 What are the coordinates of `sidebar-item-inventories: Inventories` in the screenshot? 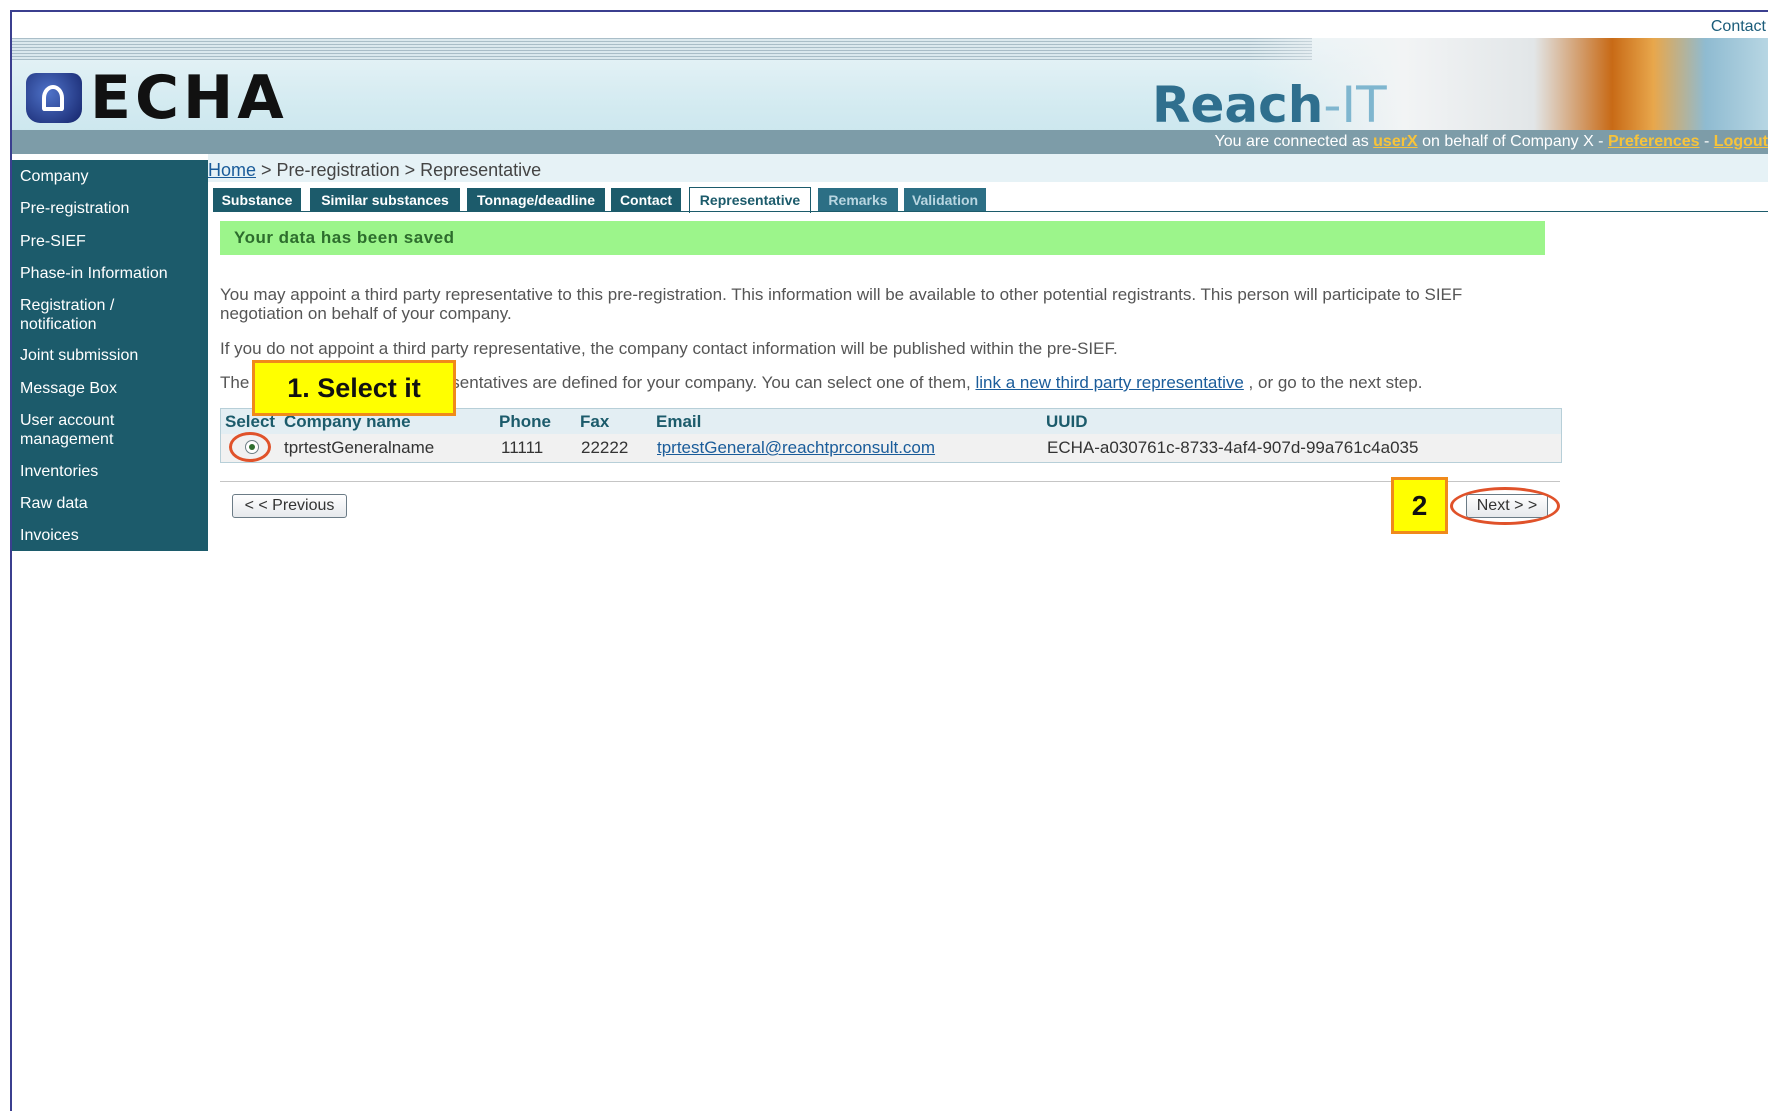 It's located at (59, 471).